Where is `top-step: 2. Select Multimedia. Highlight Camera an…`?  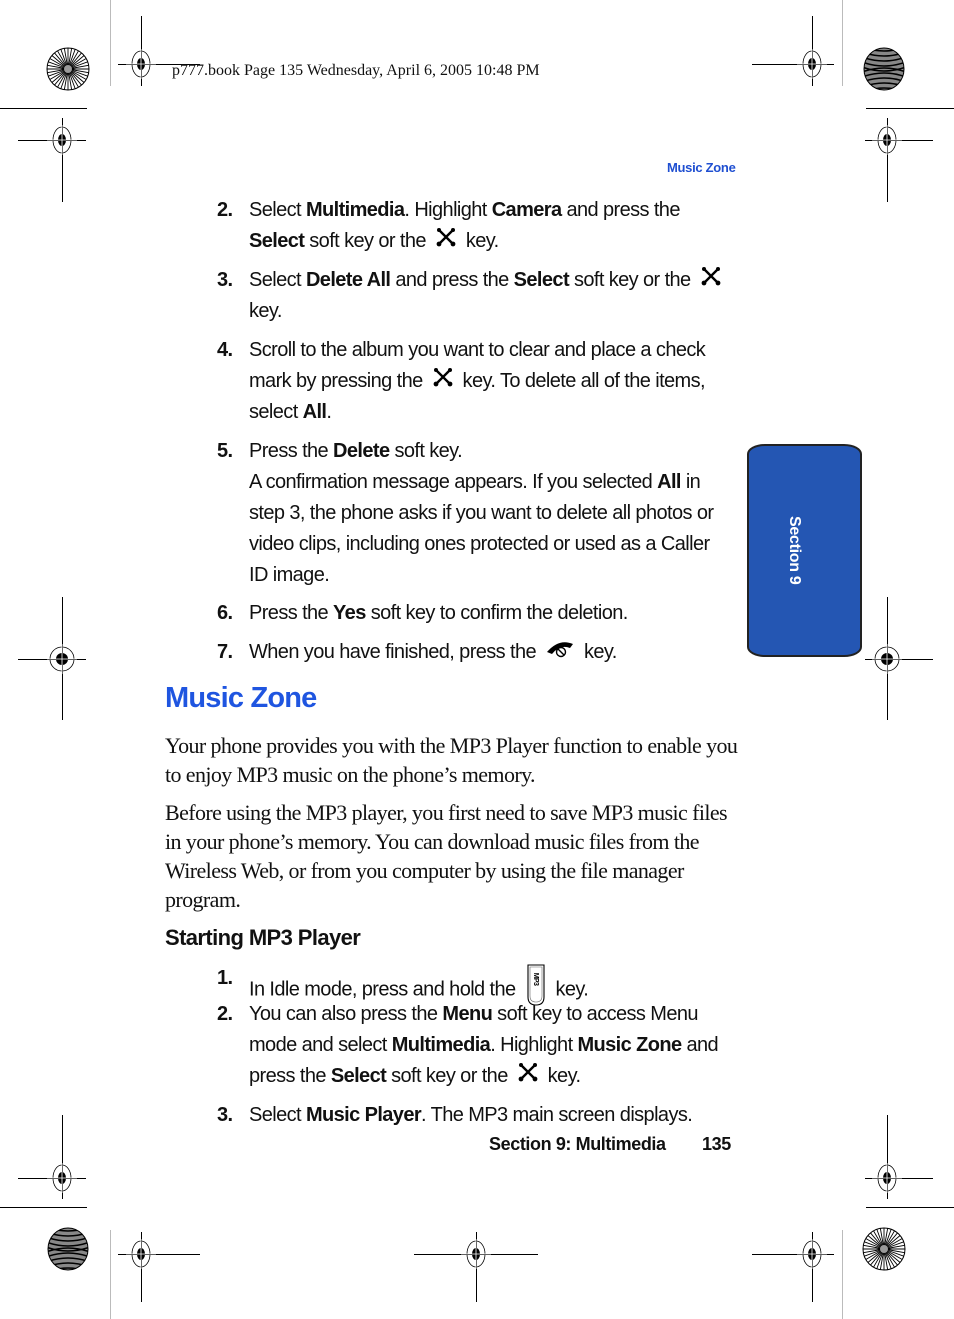 top-step: 2. Select Multimedia. Highlight Camera an… is located at coordinates (477, 226).